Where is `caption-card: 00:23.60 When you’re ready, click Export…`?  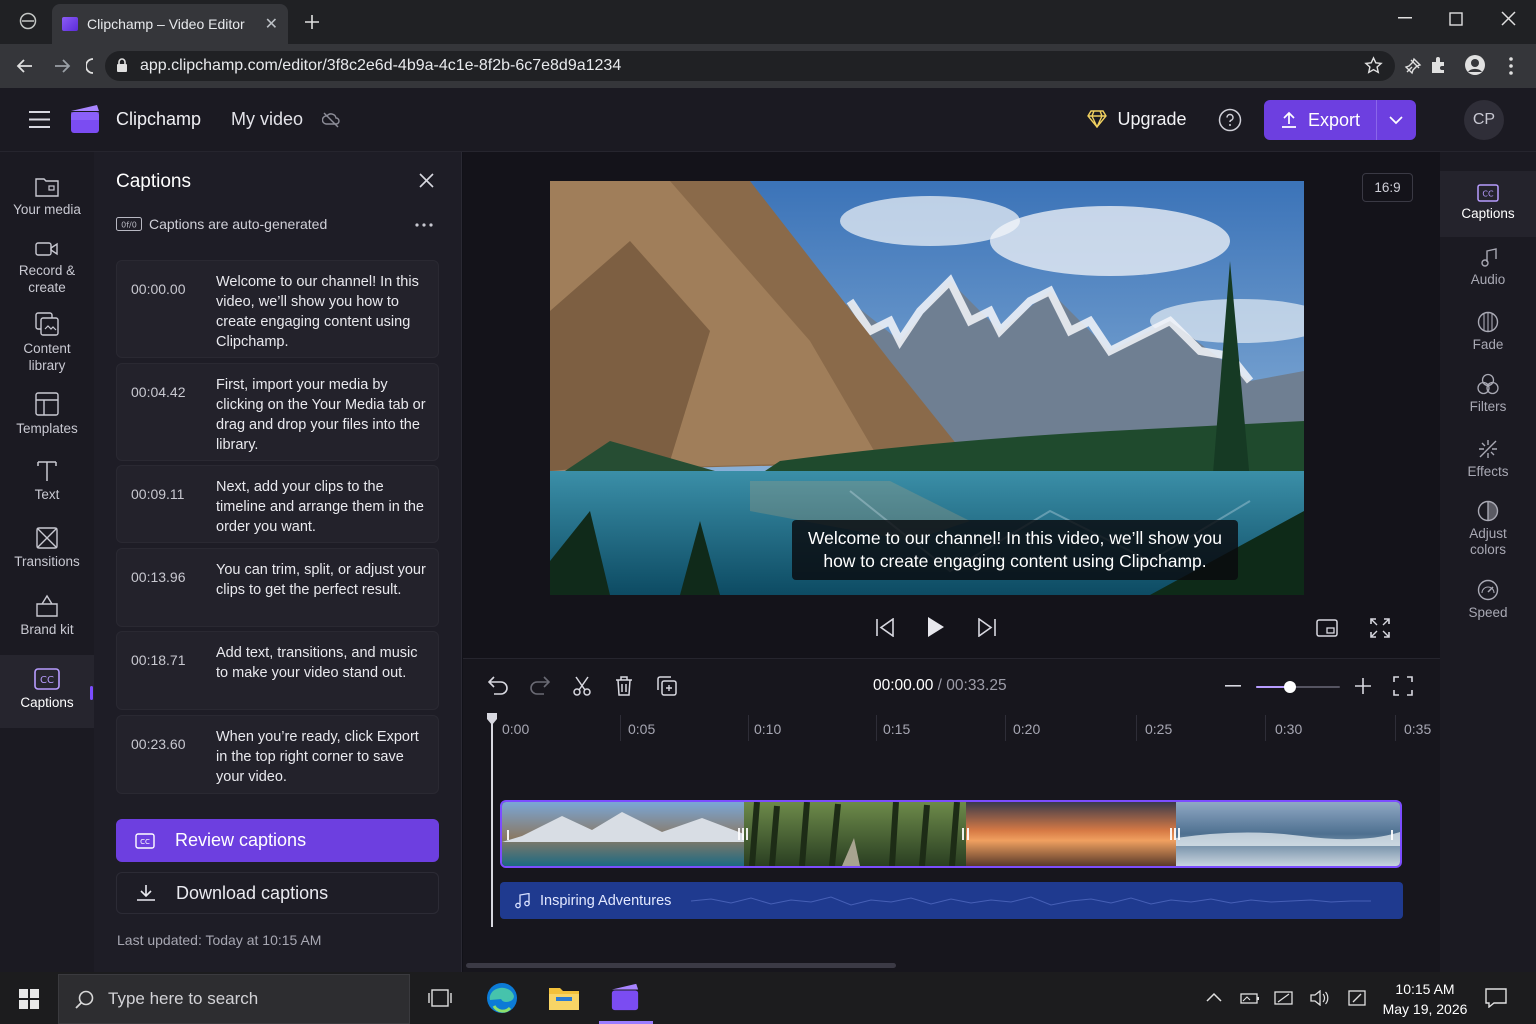 caption-card: 00:23.60 When you’re ready, click Export… is located at coordinates (277, 754).